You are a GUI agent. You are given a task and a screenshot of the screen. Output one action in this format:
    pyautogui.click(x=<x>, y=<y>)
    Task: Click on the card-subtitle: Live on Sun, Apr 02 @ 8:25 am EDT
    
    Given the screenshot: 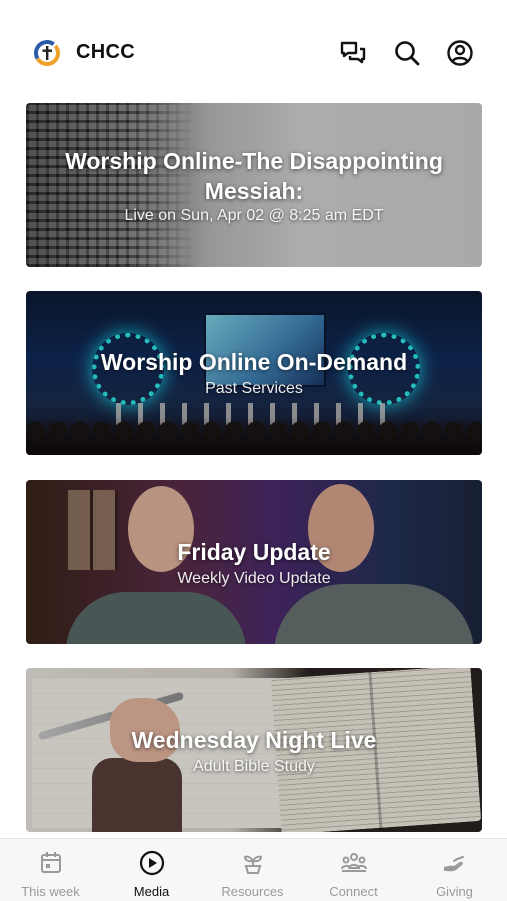 What is the action you would take?
    pyautogui.click(x=254, y=215)
    